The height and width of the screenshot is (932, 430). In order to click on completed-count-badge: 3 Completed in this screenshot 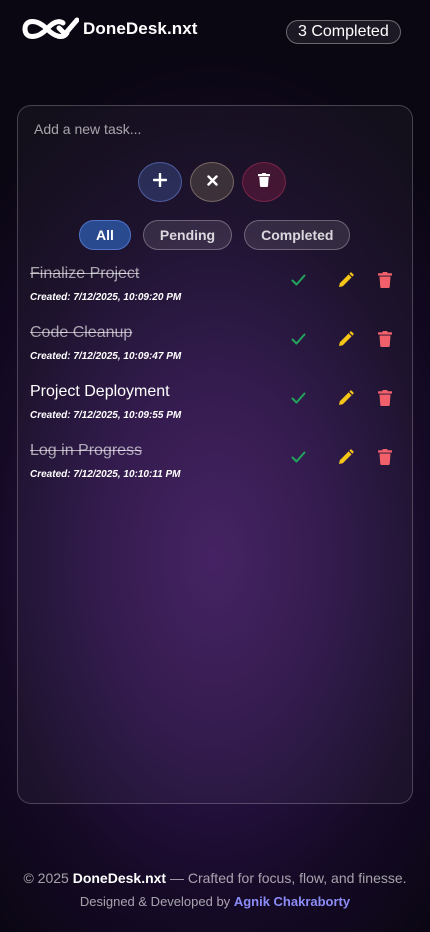, I will do `click(343, 32)`.